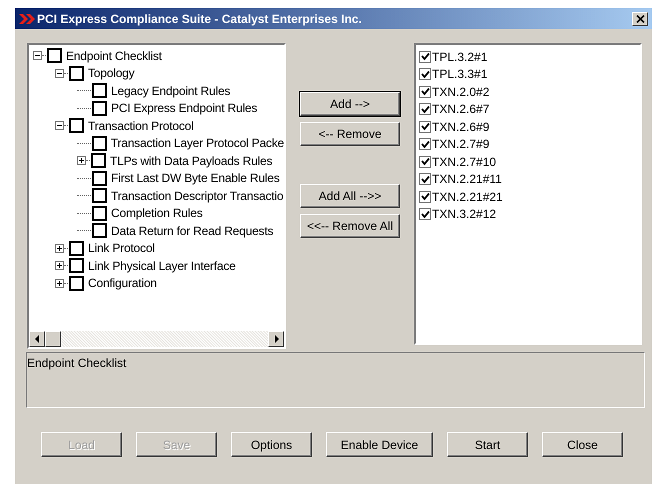 The image size is (662, 484). Describe the element at coordinates (487, 444) in the screenshot. I see `dialog-button: Start` at that location.